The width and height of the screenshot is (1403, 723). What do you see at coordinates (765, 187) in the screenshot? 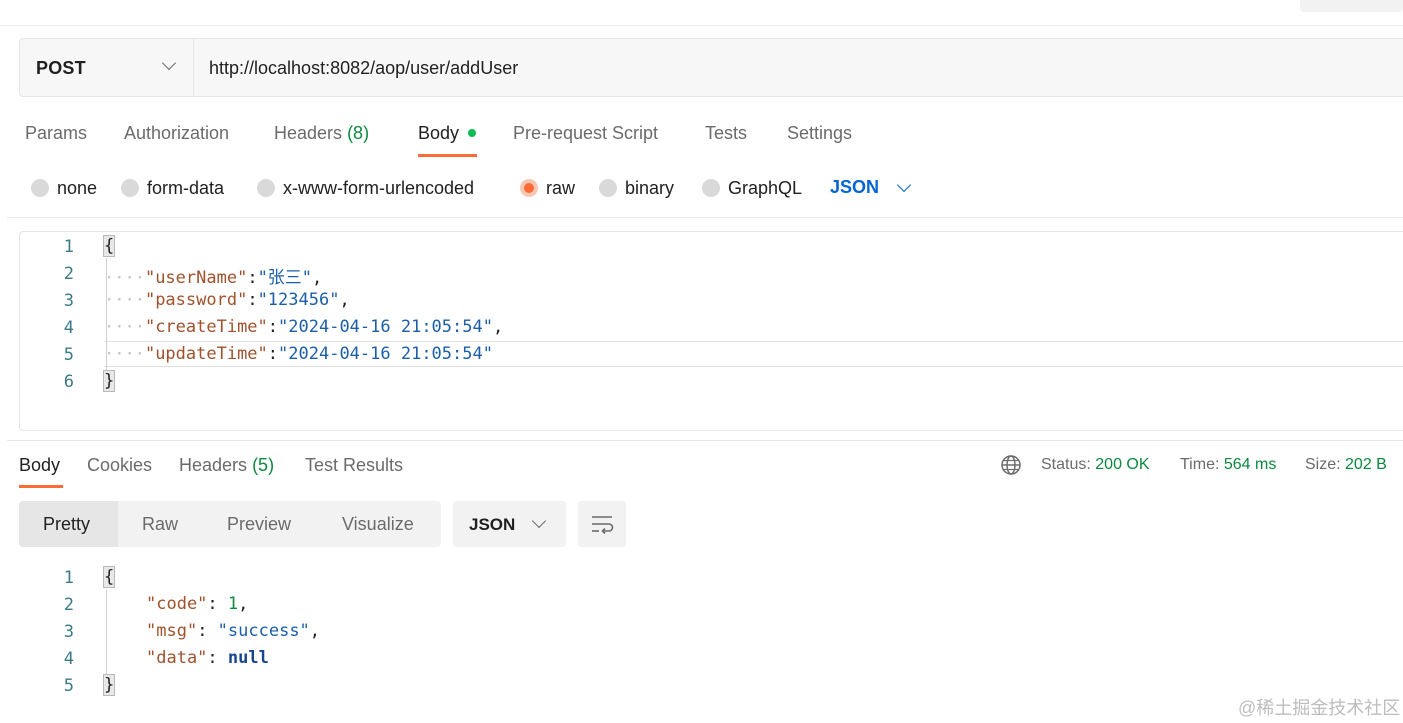
I see `radio-label: GraphQL` at bounding box center [765, 187].